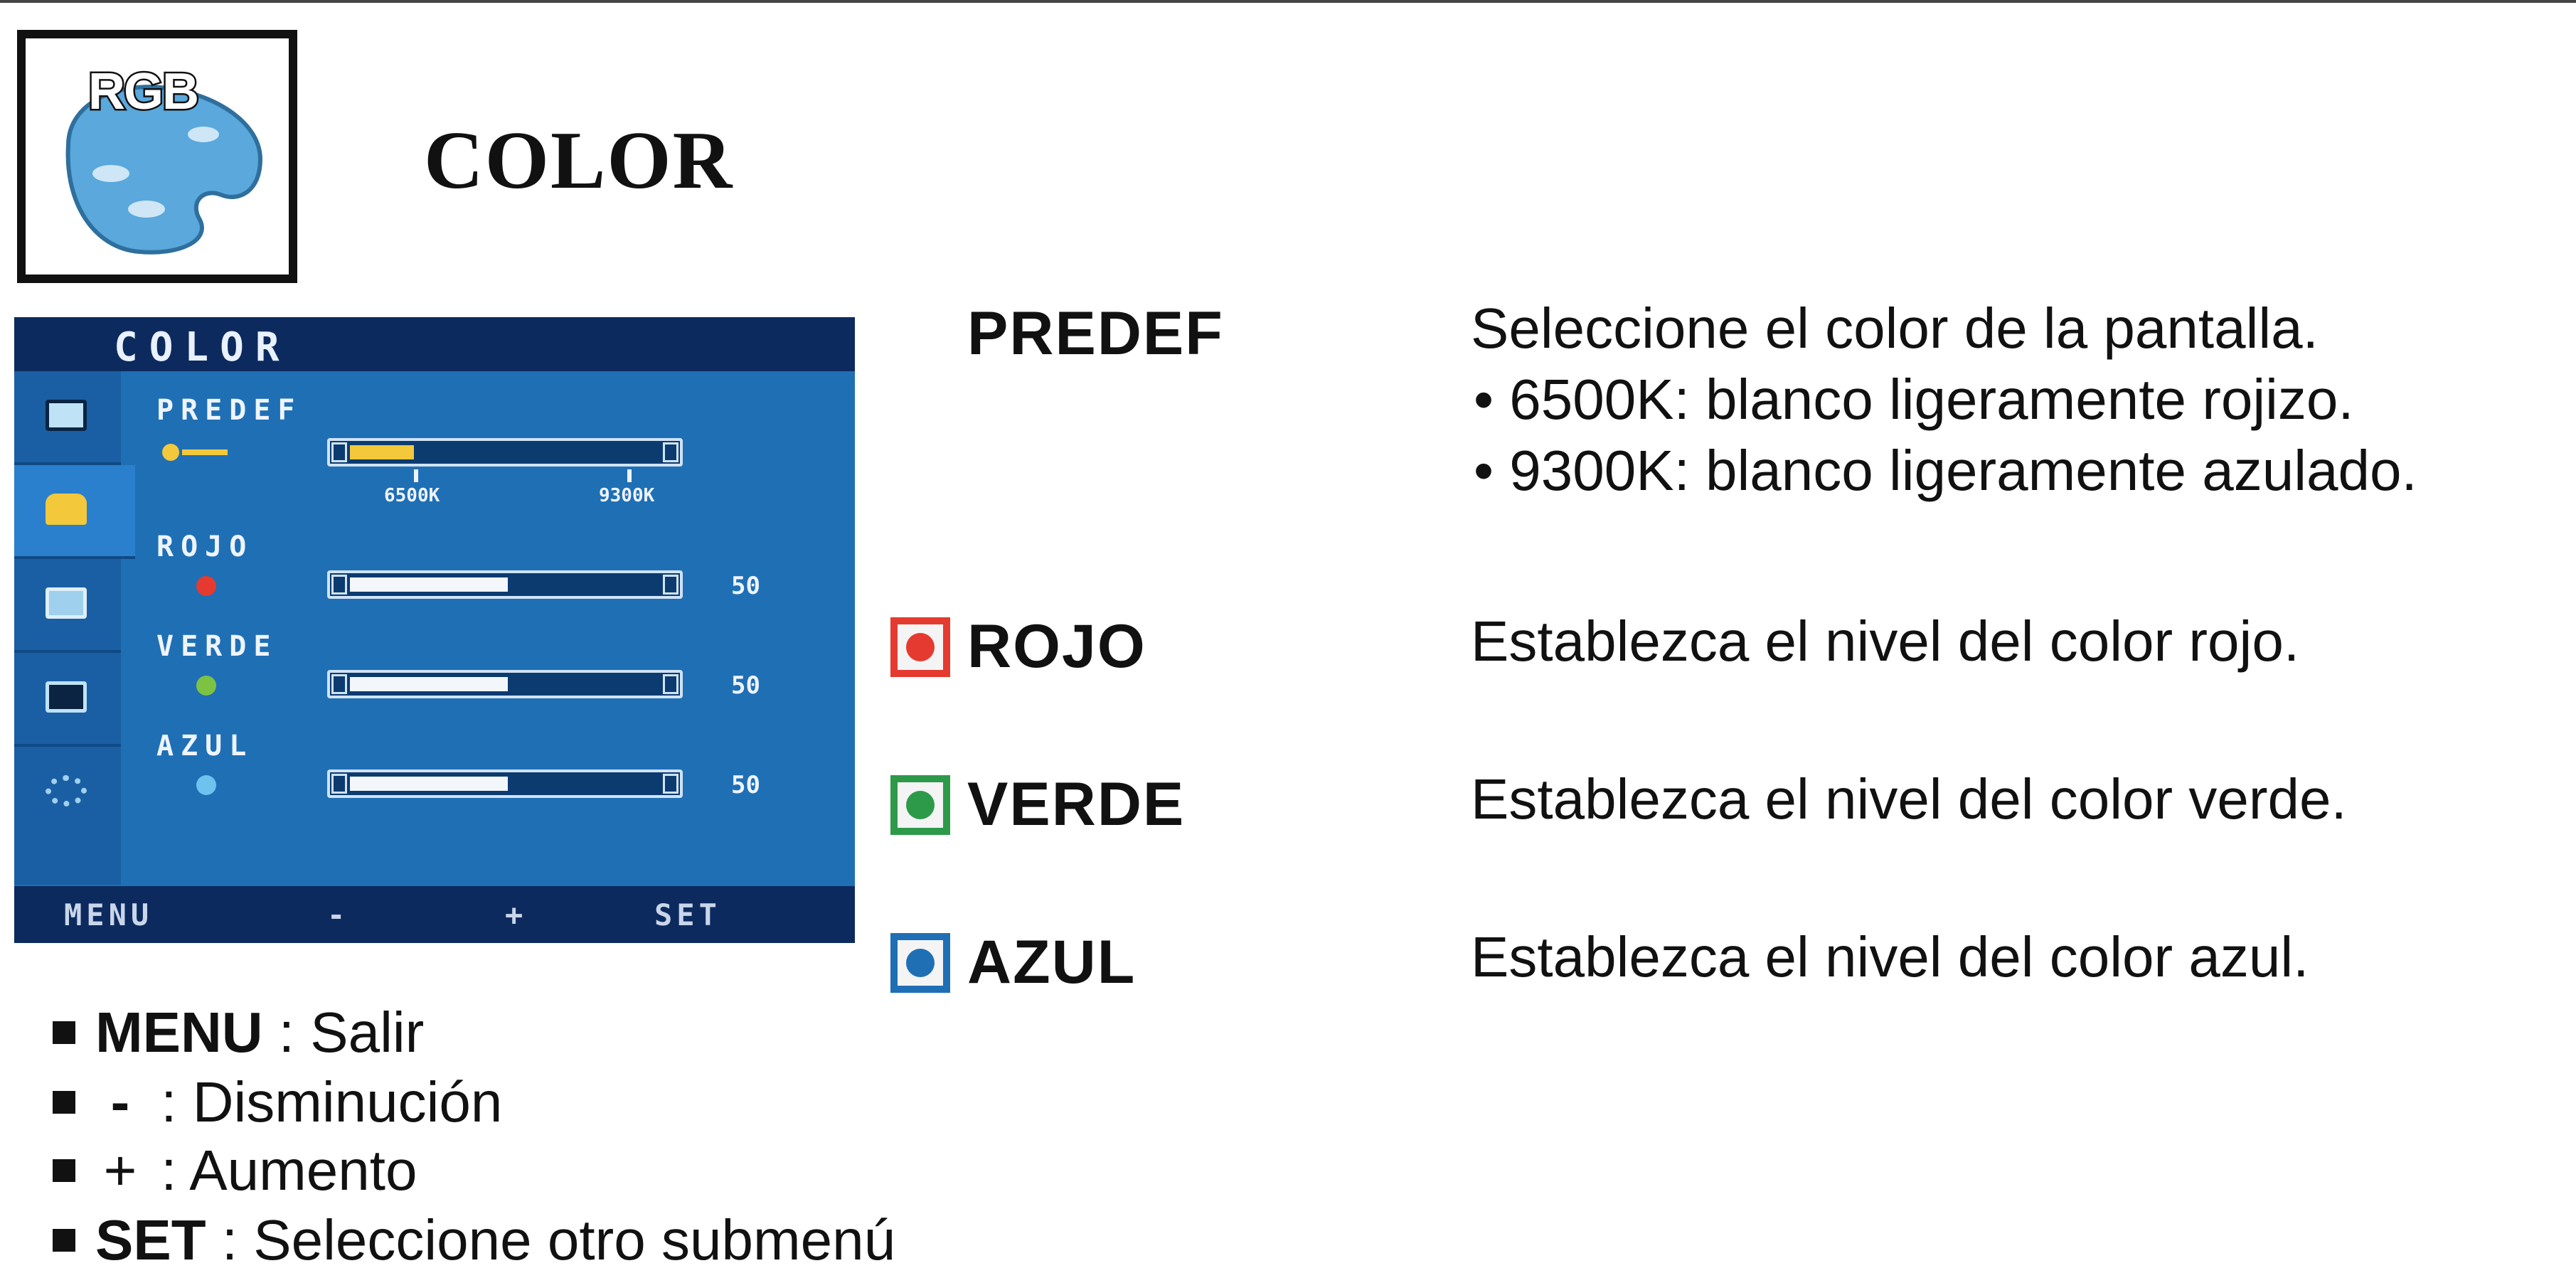 Image resolution: width=2576 pixels, height=1273 pixels. What do you see at coordinates (505, 452) in the screenshot?
I see `osd-slider-predef` at bounding box center [505, 452].